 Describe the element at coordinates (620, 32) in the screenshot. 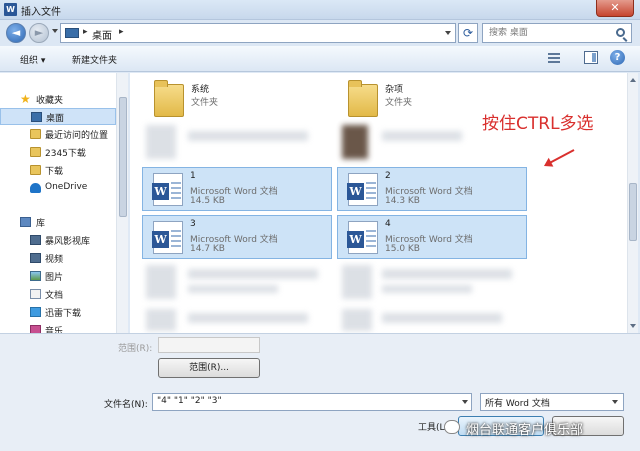

I see `search-icon` at that location.